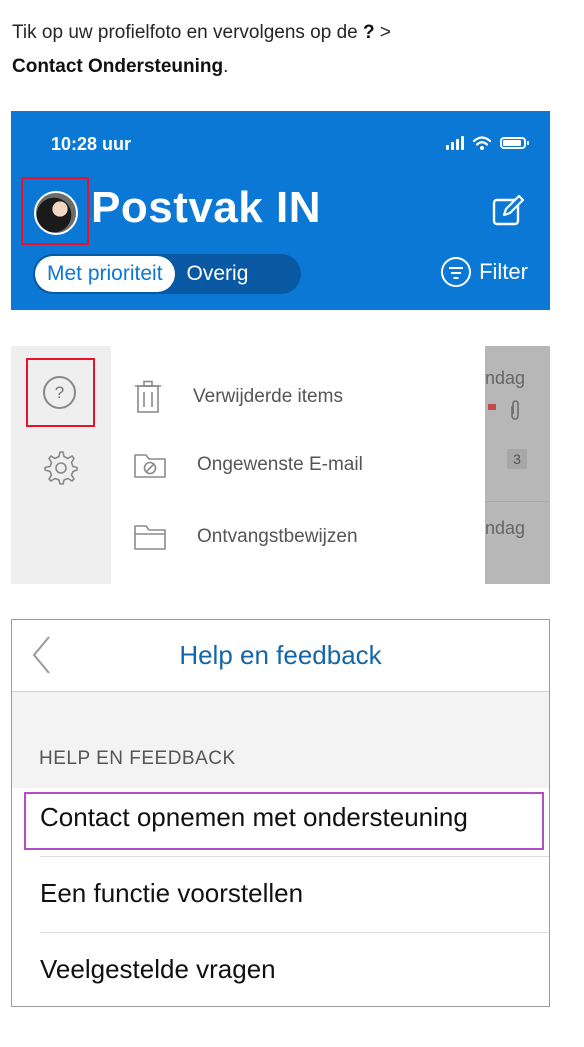 This screenshot has width=584, height=1047. I want to click on filter-button: Filter, so click(484, 272).